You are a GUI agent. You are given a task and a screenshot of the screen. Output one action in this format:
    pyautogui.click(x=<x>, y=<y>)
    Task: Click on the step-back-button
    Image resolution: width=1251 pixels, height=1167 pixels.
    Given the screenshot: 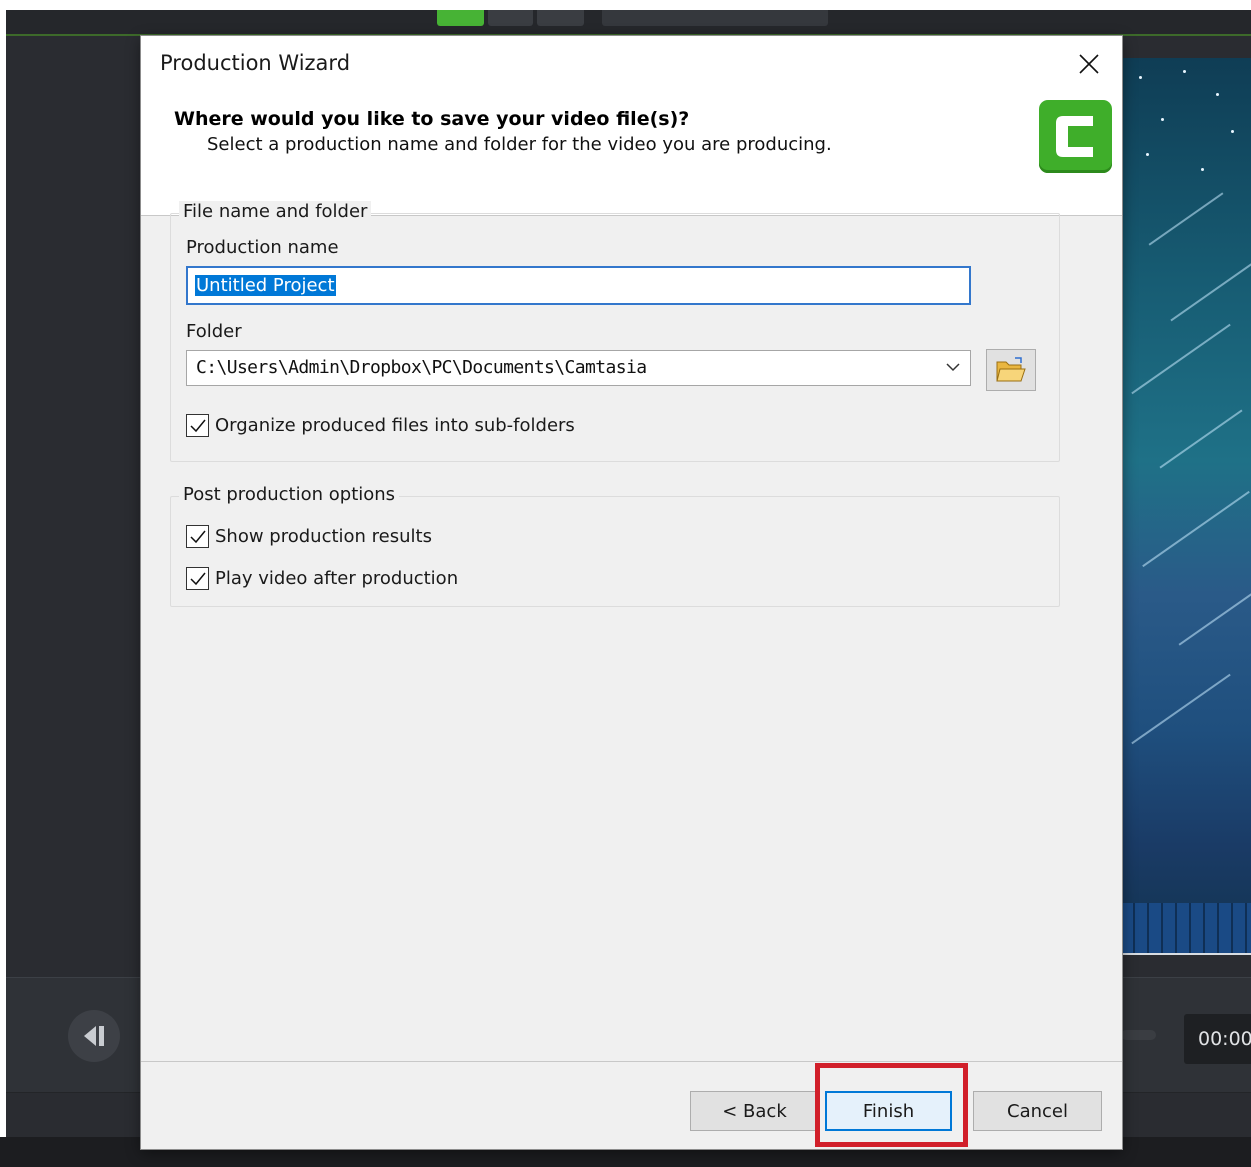 What is the action you would take?
    pyautogui.click(x=94, y=1036)
    